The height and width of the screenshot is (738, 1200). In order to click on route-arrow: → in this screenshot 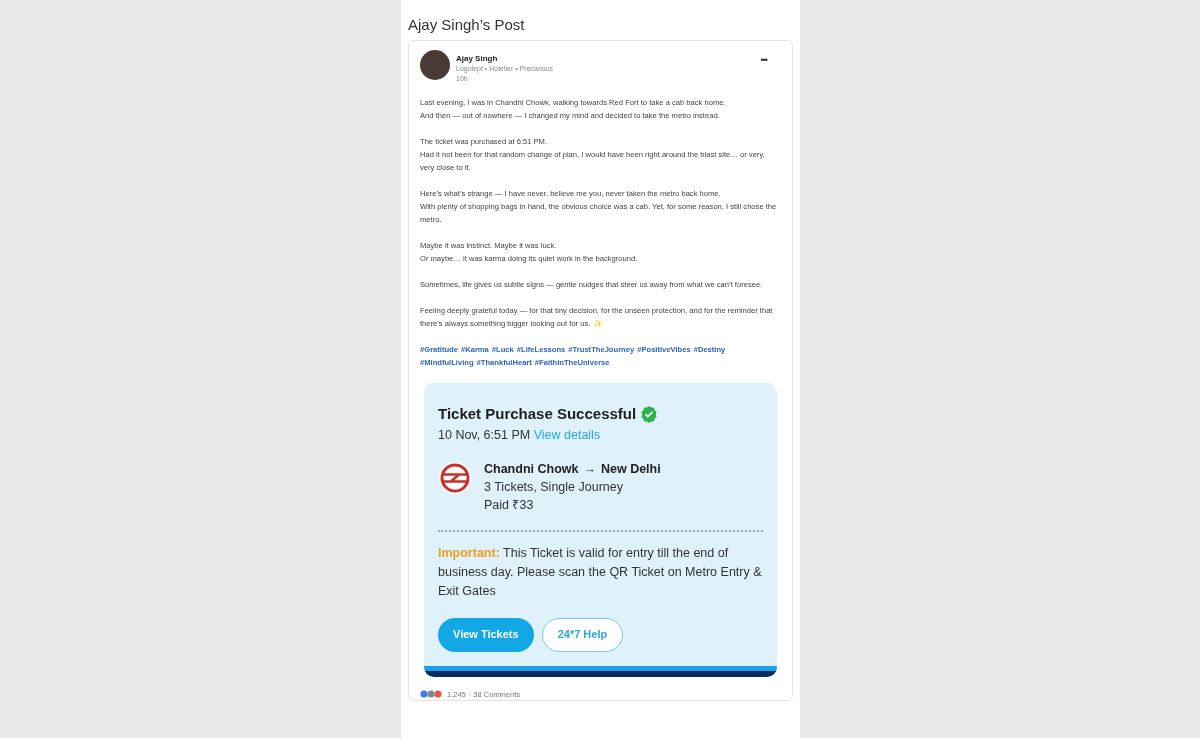, I will do `click(589, 469)`.